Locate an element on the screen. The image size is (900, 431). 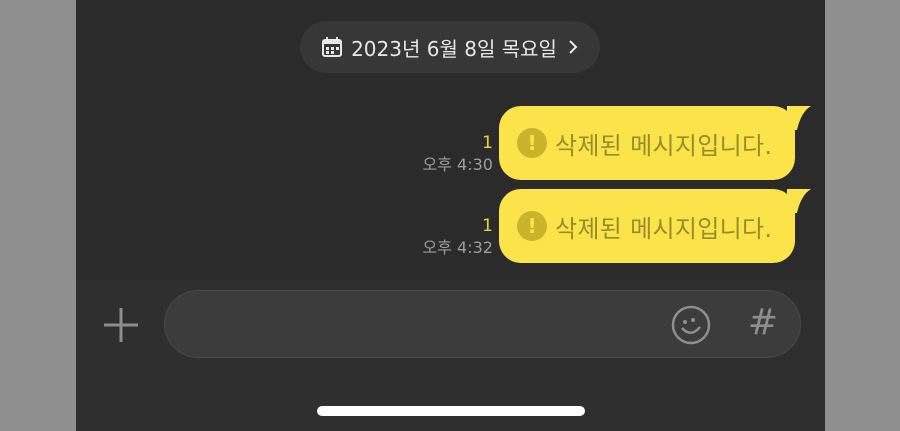
message-time: 오후 4:30 is located at coordinates (457, 164).